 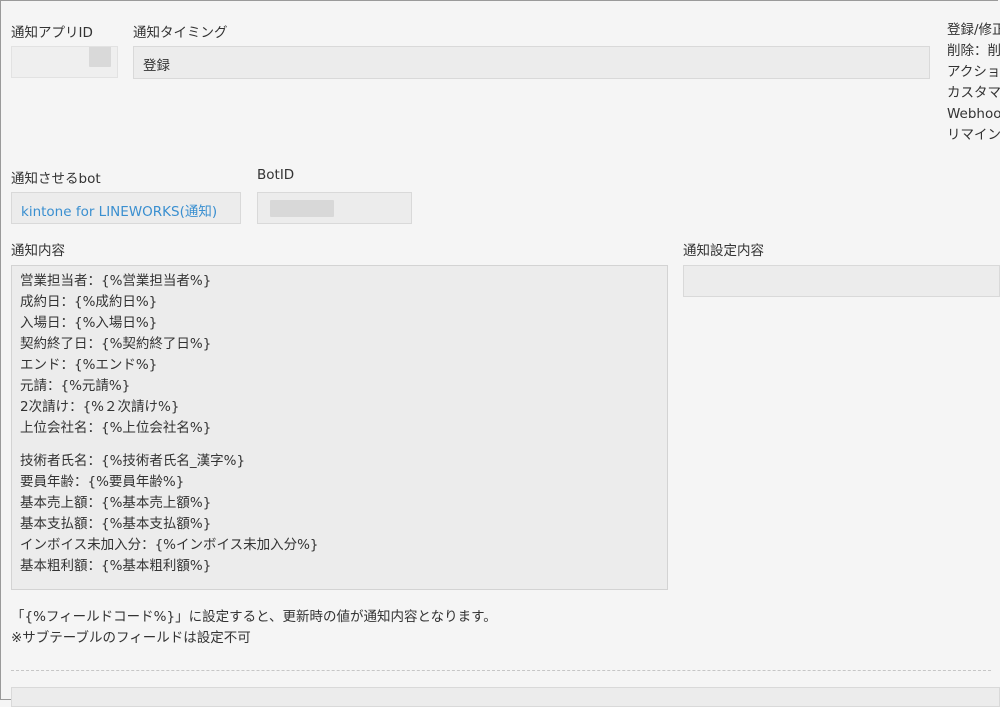 I want to click on content-line: 基本粗利額：{%基本粗利額%}, so click(x=116, y=566).